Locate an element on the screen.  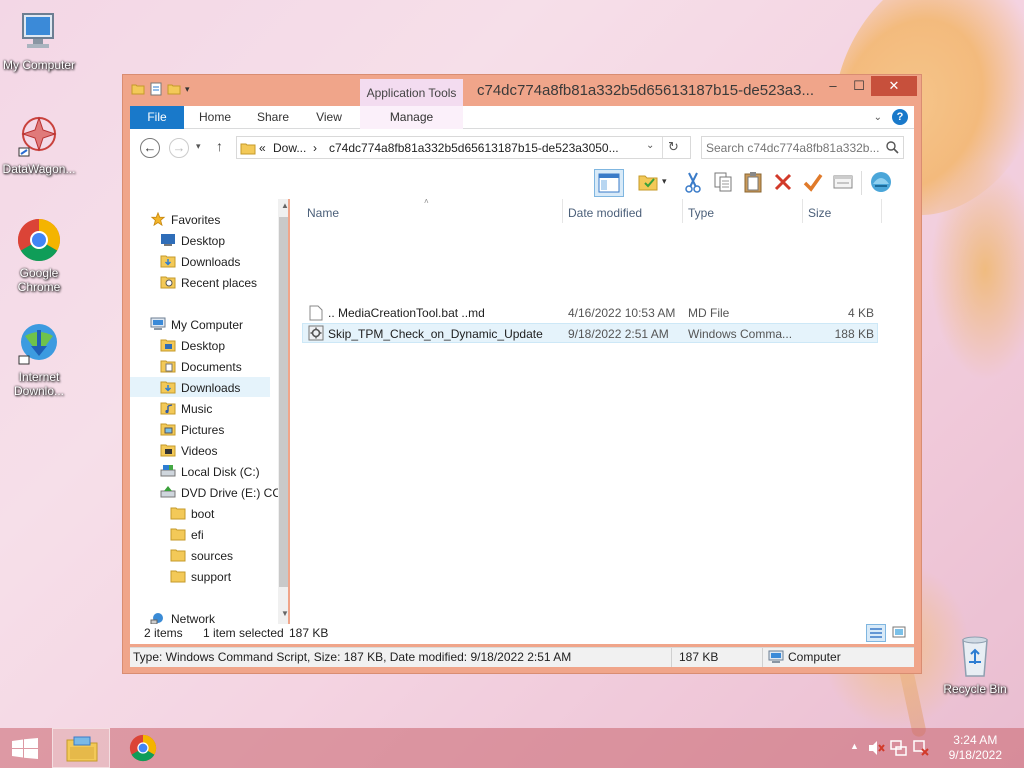
desktop-icon-recycle-bin: Recycle Bin is located at coordinates (975, 664).